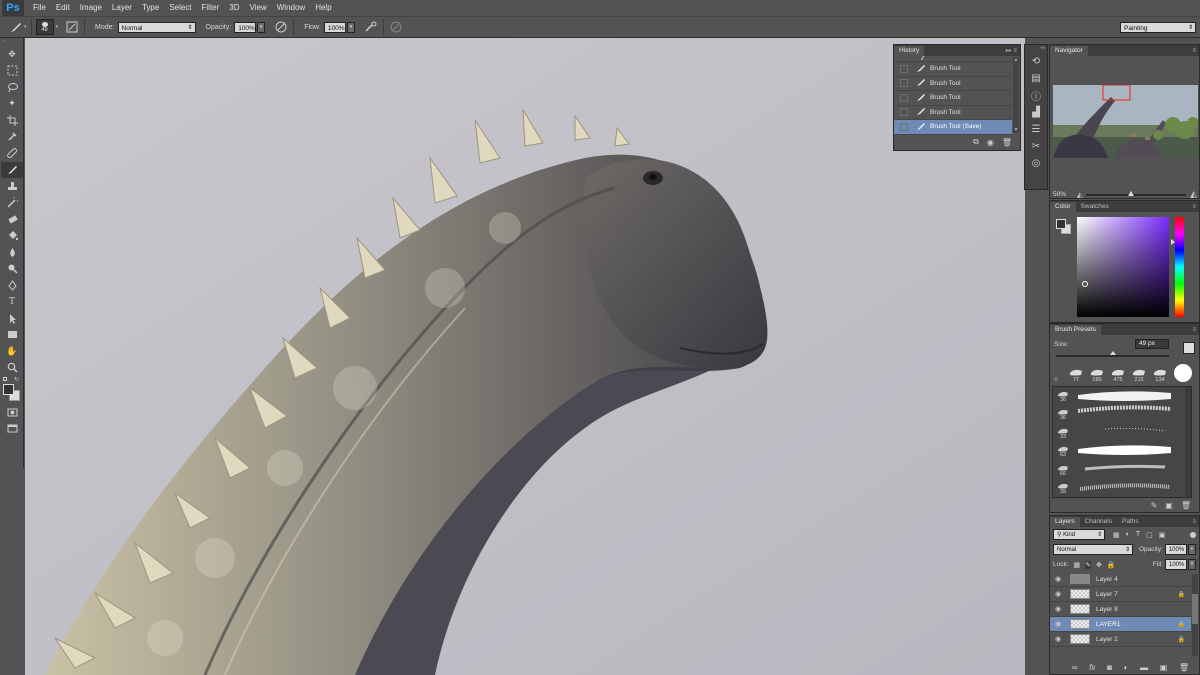 This screenshot has height=675, width=1200. Describe the element at coordinates (245, 27) in the screenshot. I see `opacity-input: 100%` at that location.